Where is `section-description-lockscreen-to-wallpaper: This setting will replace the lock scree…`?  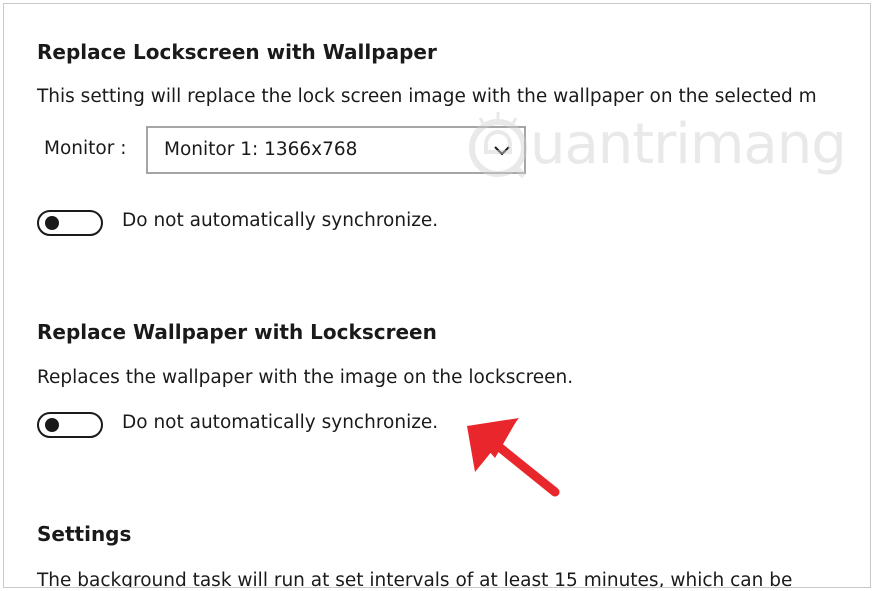
section-description-lockscreen-to-wallpaper: This setting will replace the lock scree… is located at coordinates (427, 96).